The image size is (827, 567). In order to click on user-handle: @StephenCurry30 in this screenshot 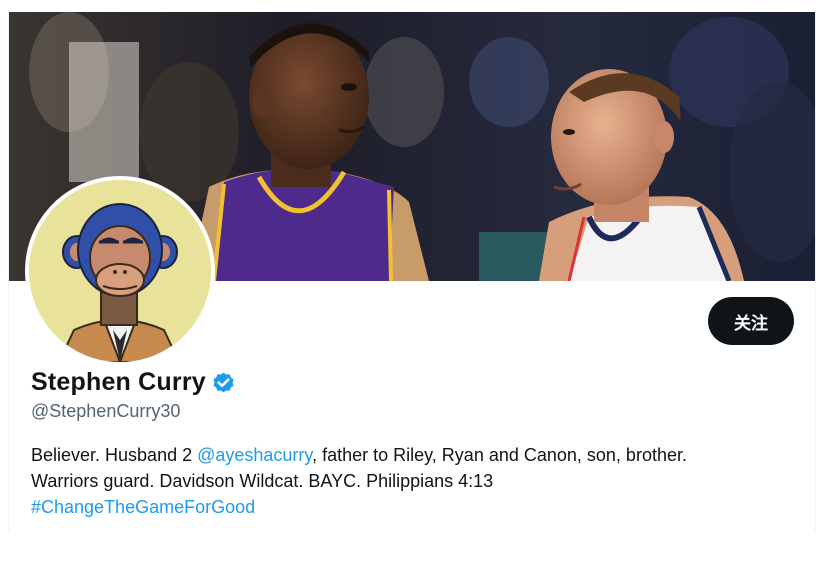, I will do `click(106, 411)`.